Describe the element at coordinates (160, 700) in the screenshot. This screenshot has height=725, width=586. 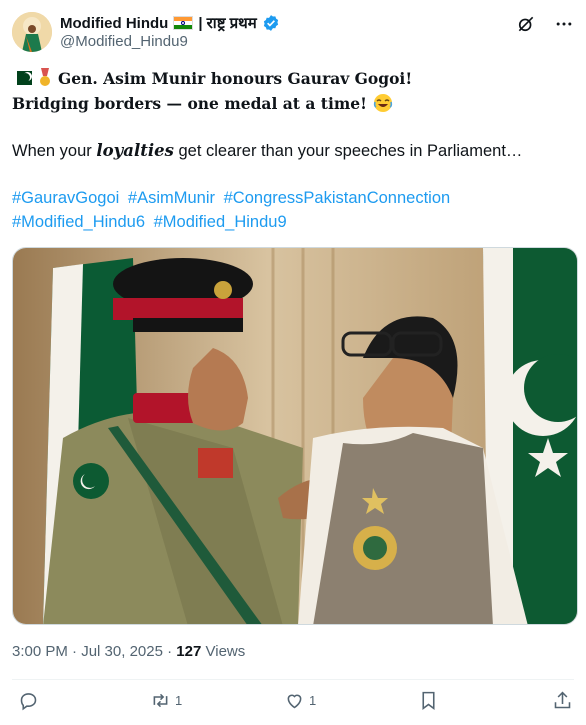
I see `repost-icon` at that location.